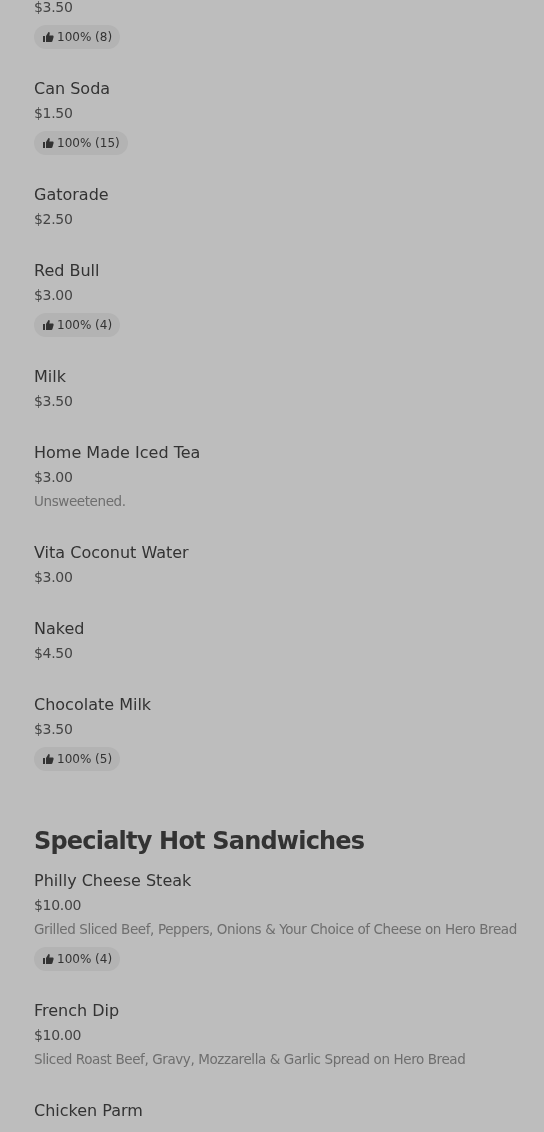 The width and height of the screenshot is (544, 1132). I want to click on item-name: Gatorade, so click(71, 195).